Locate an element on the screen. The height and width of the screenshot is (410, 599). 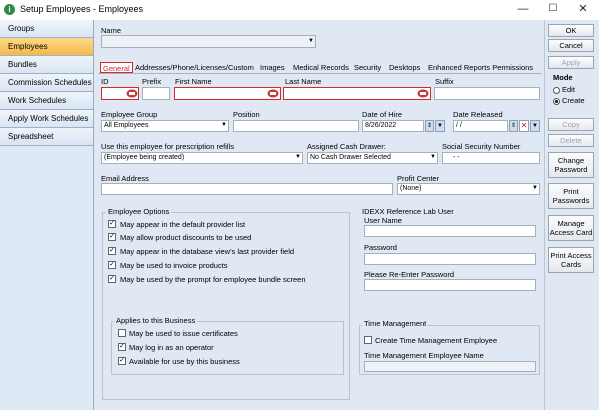
edit-radio is located at coordinates (556, 90).